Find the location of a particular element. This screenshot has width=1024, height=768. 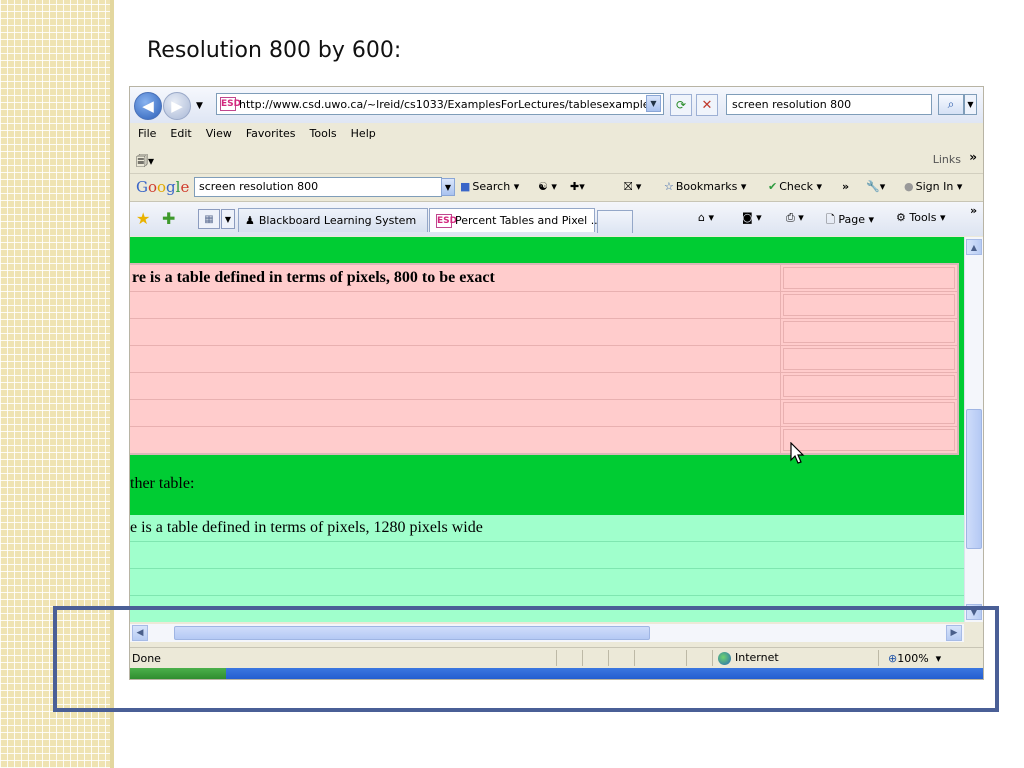

menu-bar: File Edit View Favorites Tools Help is located at coordinates (253, 135).